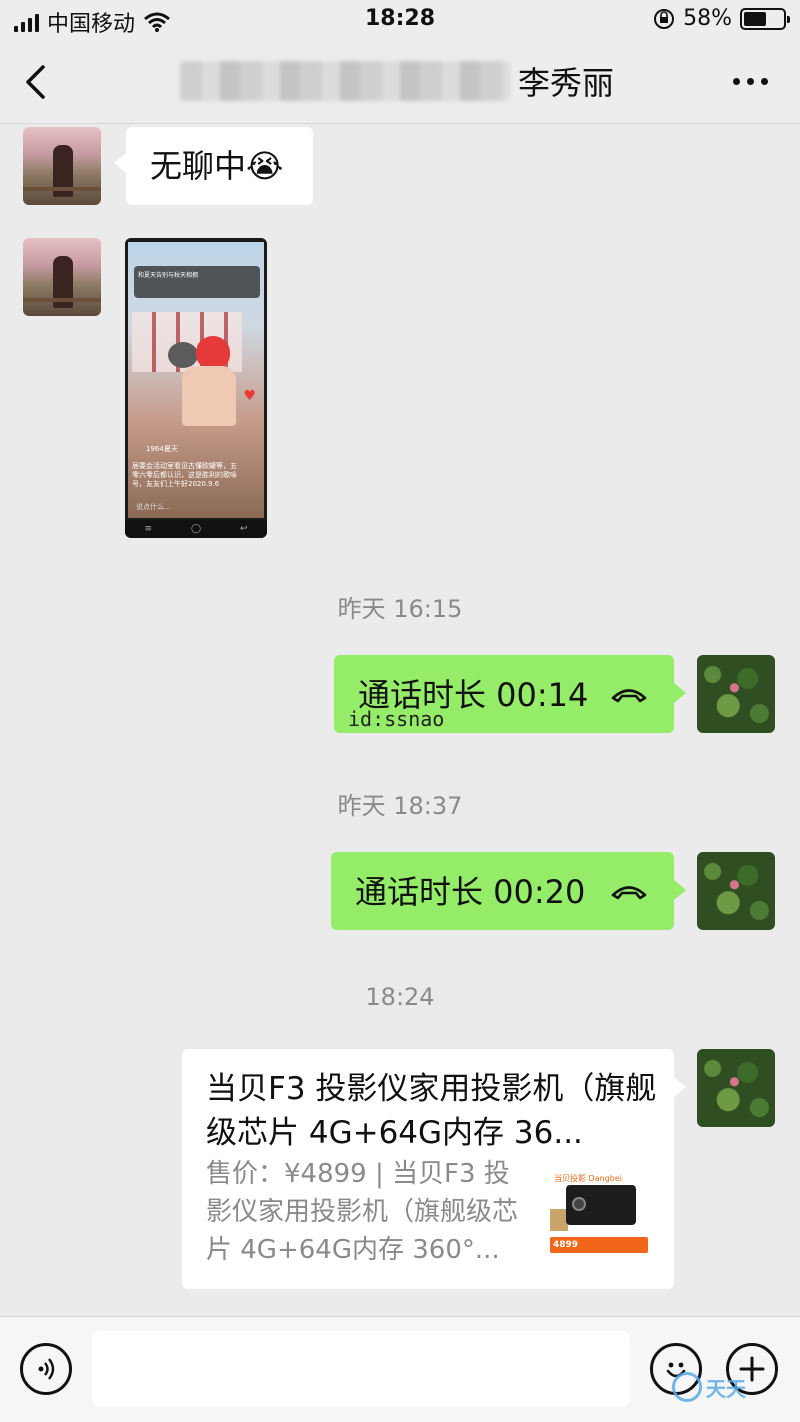  I want to click on thumb-user: 1964夏天, so click(162, 449).